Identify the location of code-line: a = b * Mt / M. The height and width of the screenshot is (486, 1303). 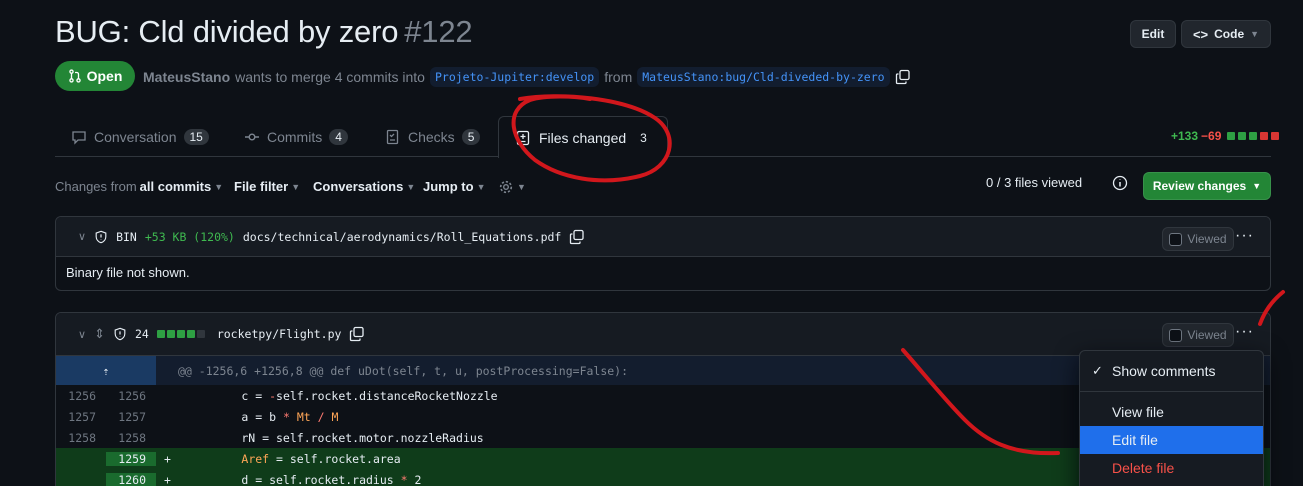
(262, 416).